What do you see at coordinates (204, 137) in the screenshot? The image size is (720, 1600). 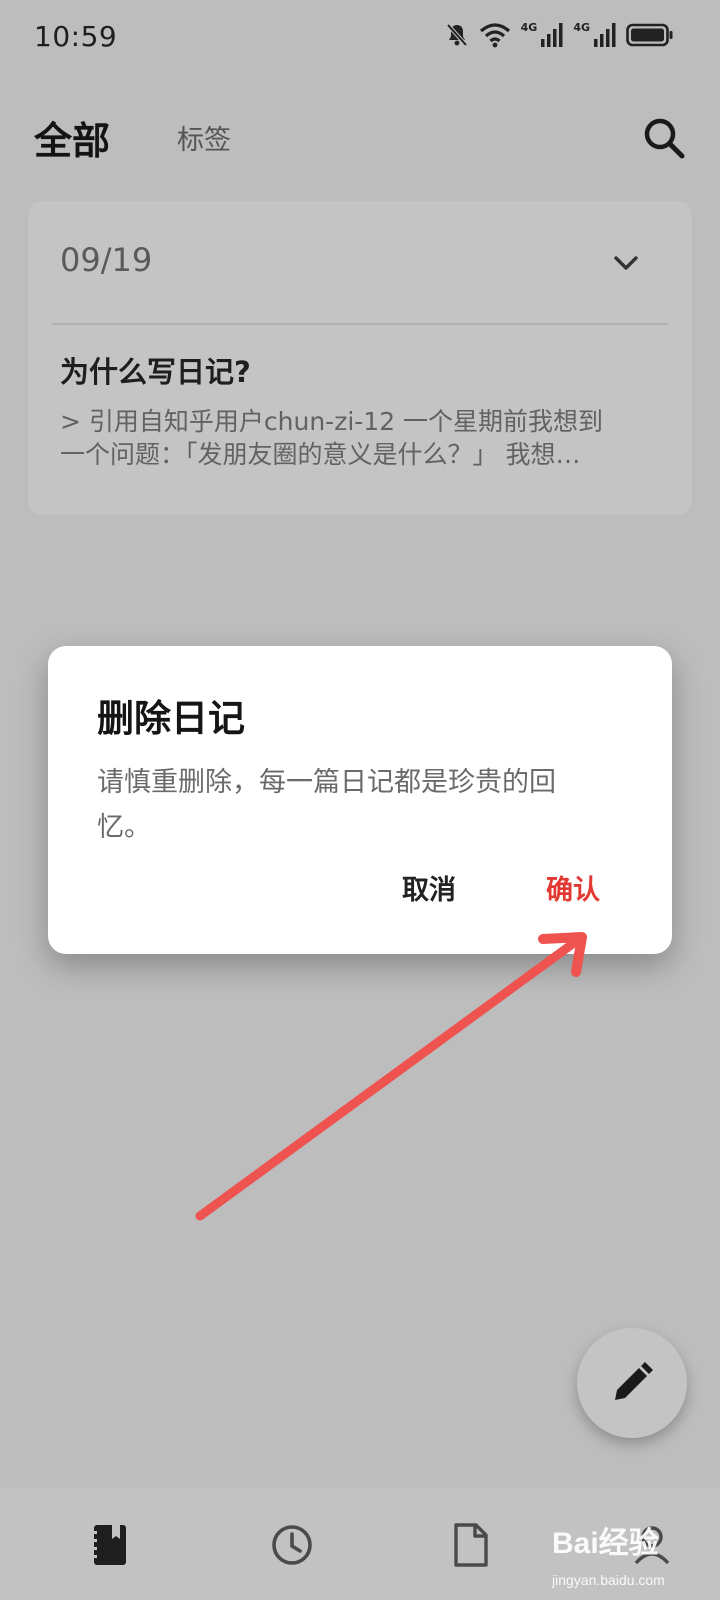 I see `tab-tags: 标签` at bounding box center [204, 137].